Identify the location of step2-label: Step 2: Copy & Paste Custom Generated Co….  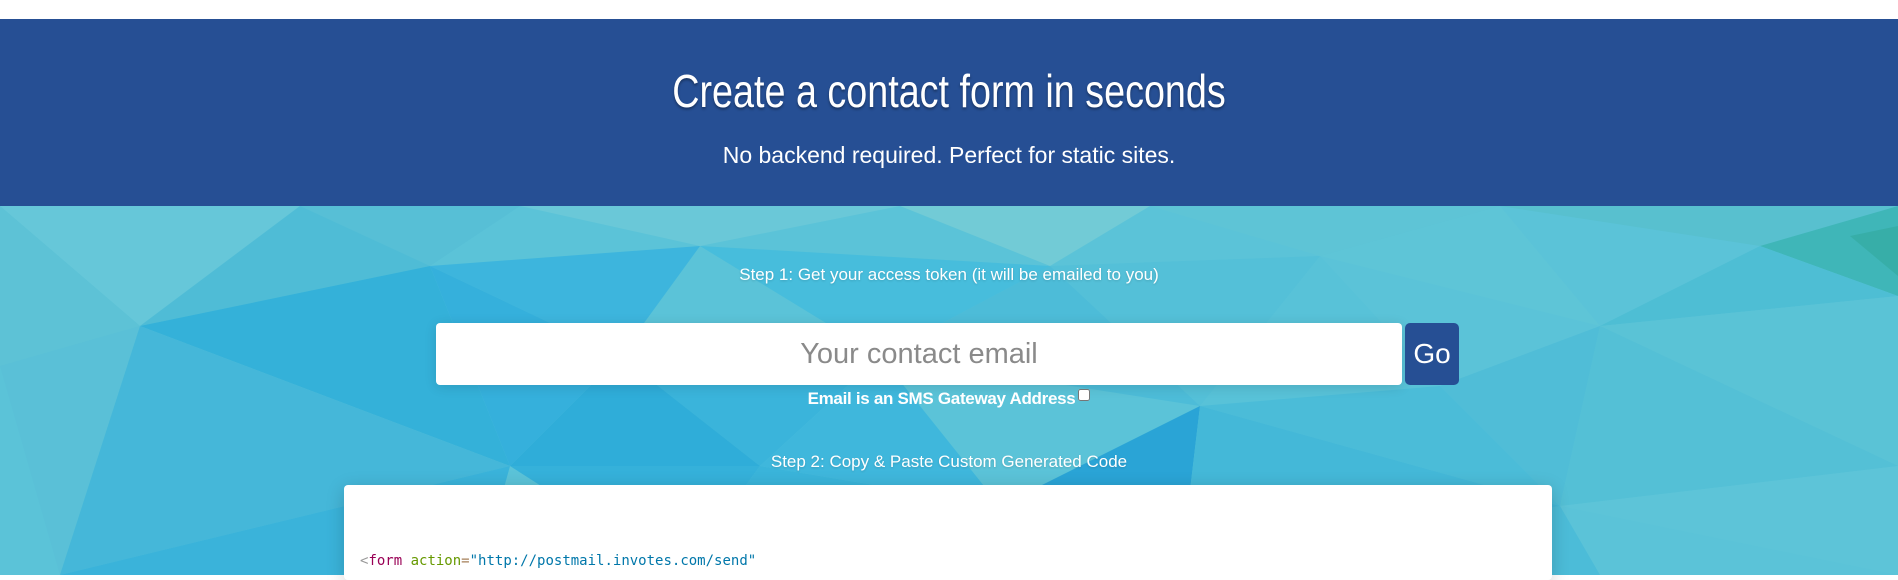
(949, 461).